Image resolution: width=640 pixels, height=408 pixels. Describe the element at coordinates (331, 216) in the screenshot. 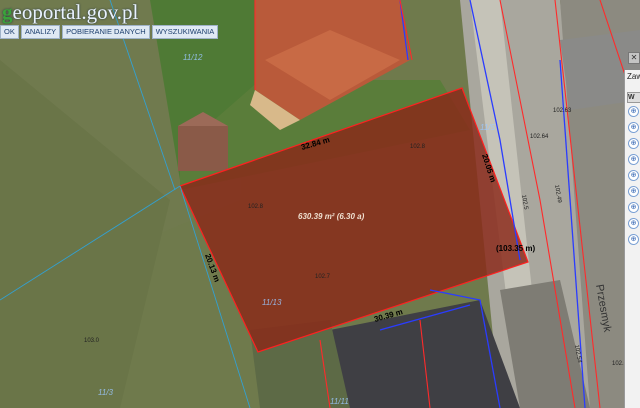

I see `parcel-area-label: 630.39 m² (6.30 a)` at that location.